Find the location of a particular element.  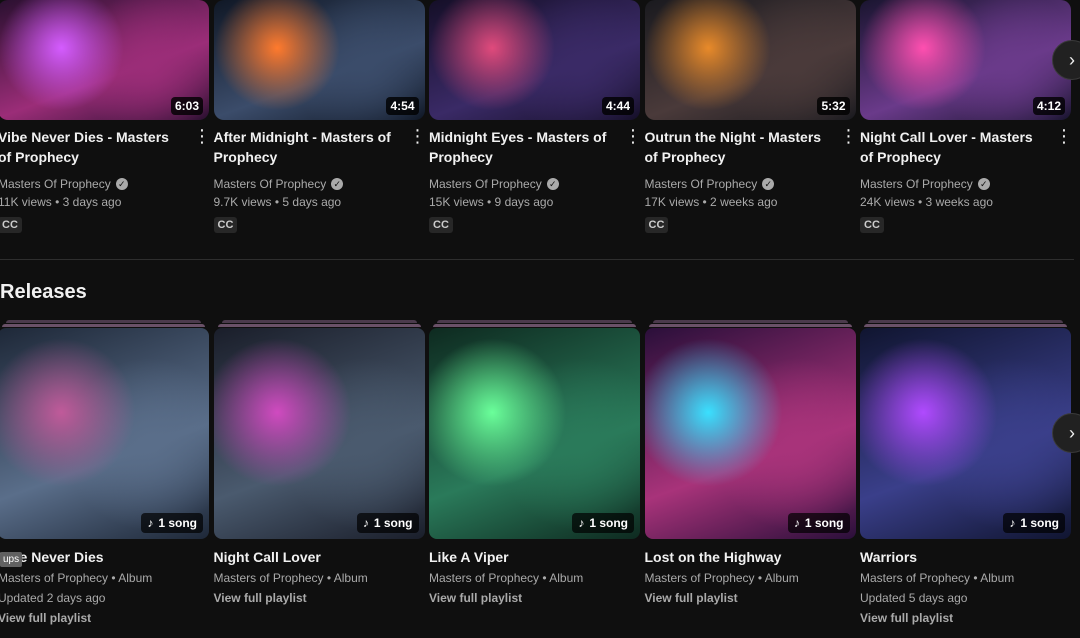

video-meta: 17K views • 2 weeks ago is located at coordinates (711, 202).